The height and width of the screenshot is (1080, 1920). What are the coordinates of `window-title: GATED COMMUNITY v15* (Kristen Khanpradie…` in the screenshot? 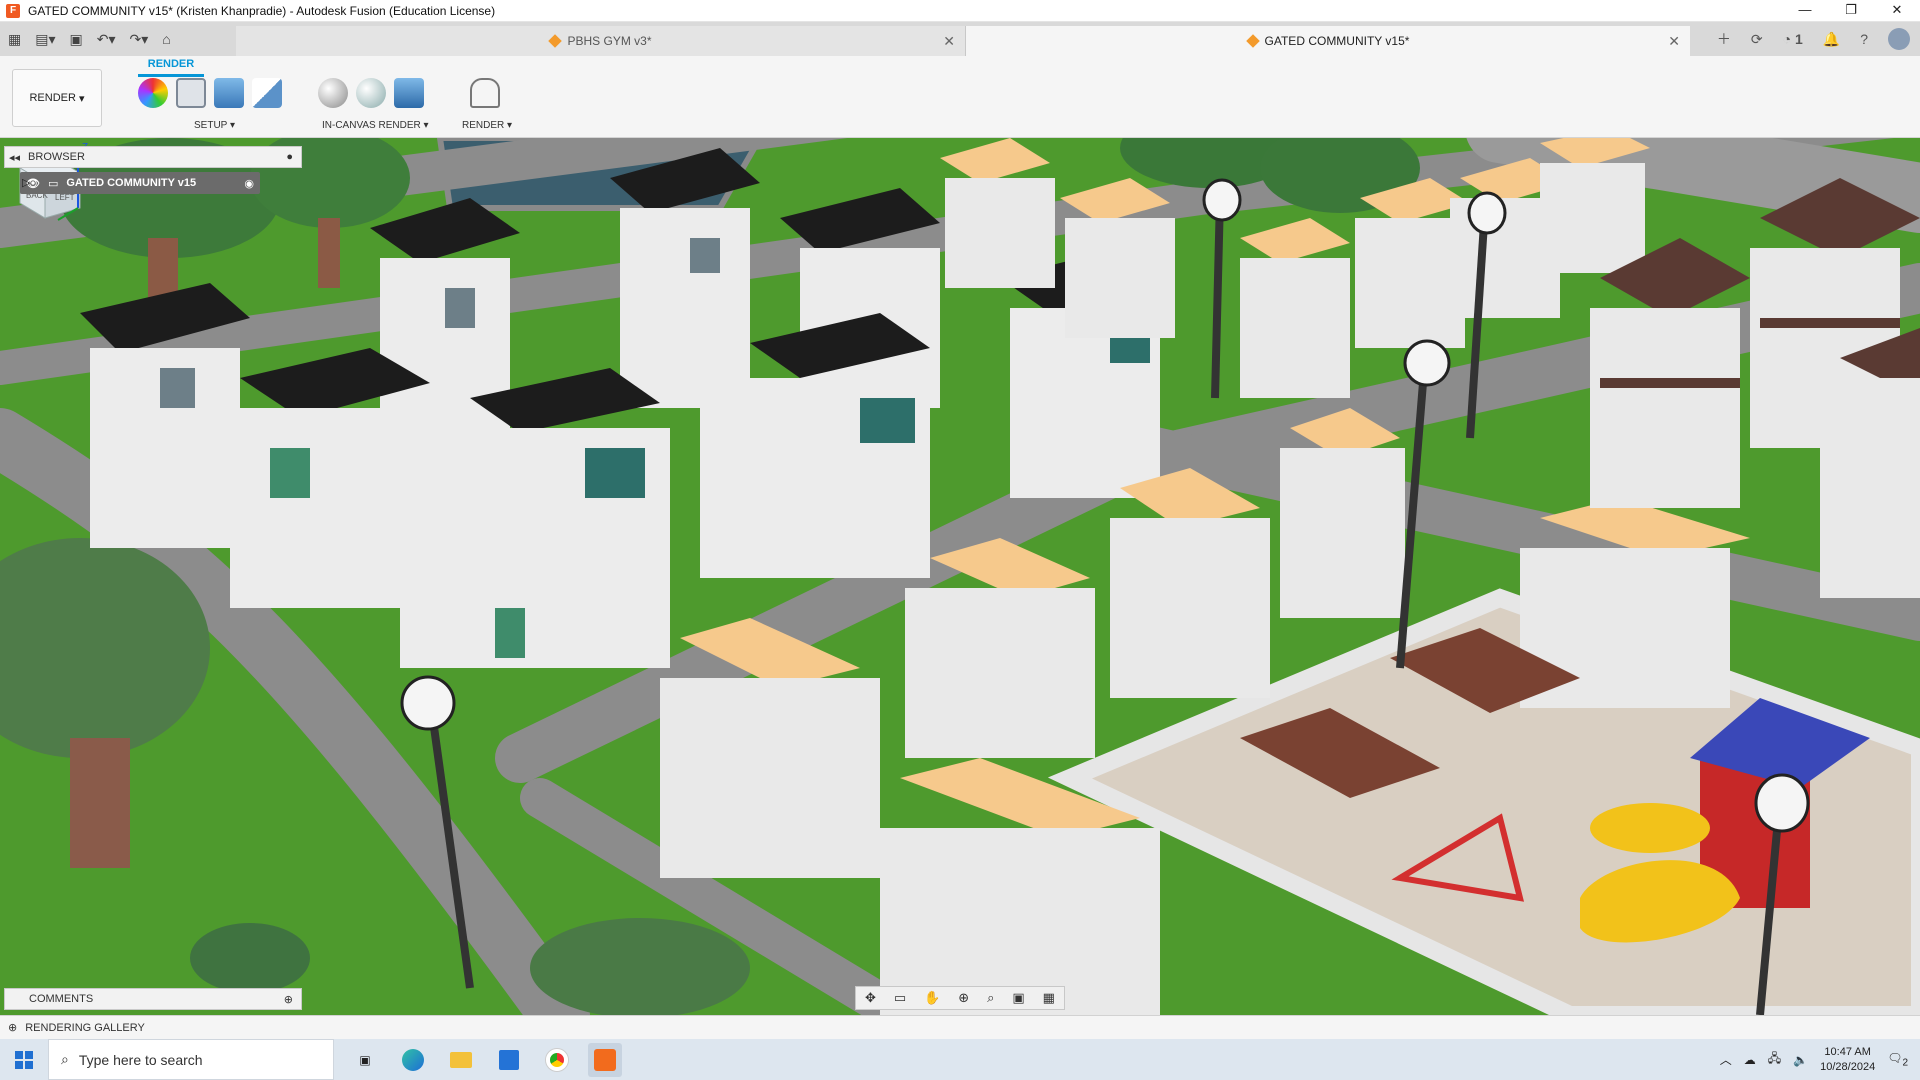 It's located at (262, 10).